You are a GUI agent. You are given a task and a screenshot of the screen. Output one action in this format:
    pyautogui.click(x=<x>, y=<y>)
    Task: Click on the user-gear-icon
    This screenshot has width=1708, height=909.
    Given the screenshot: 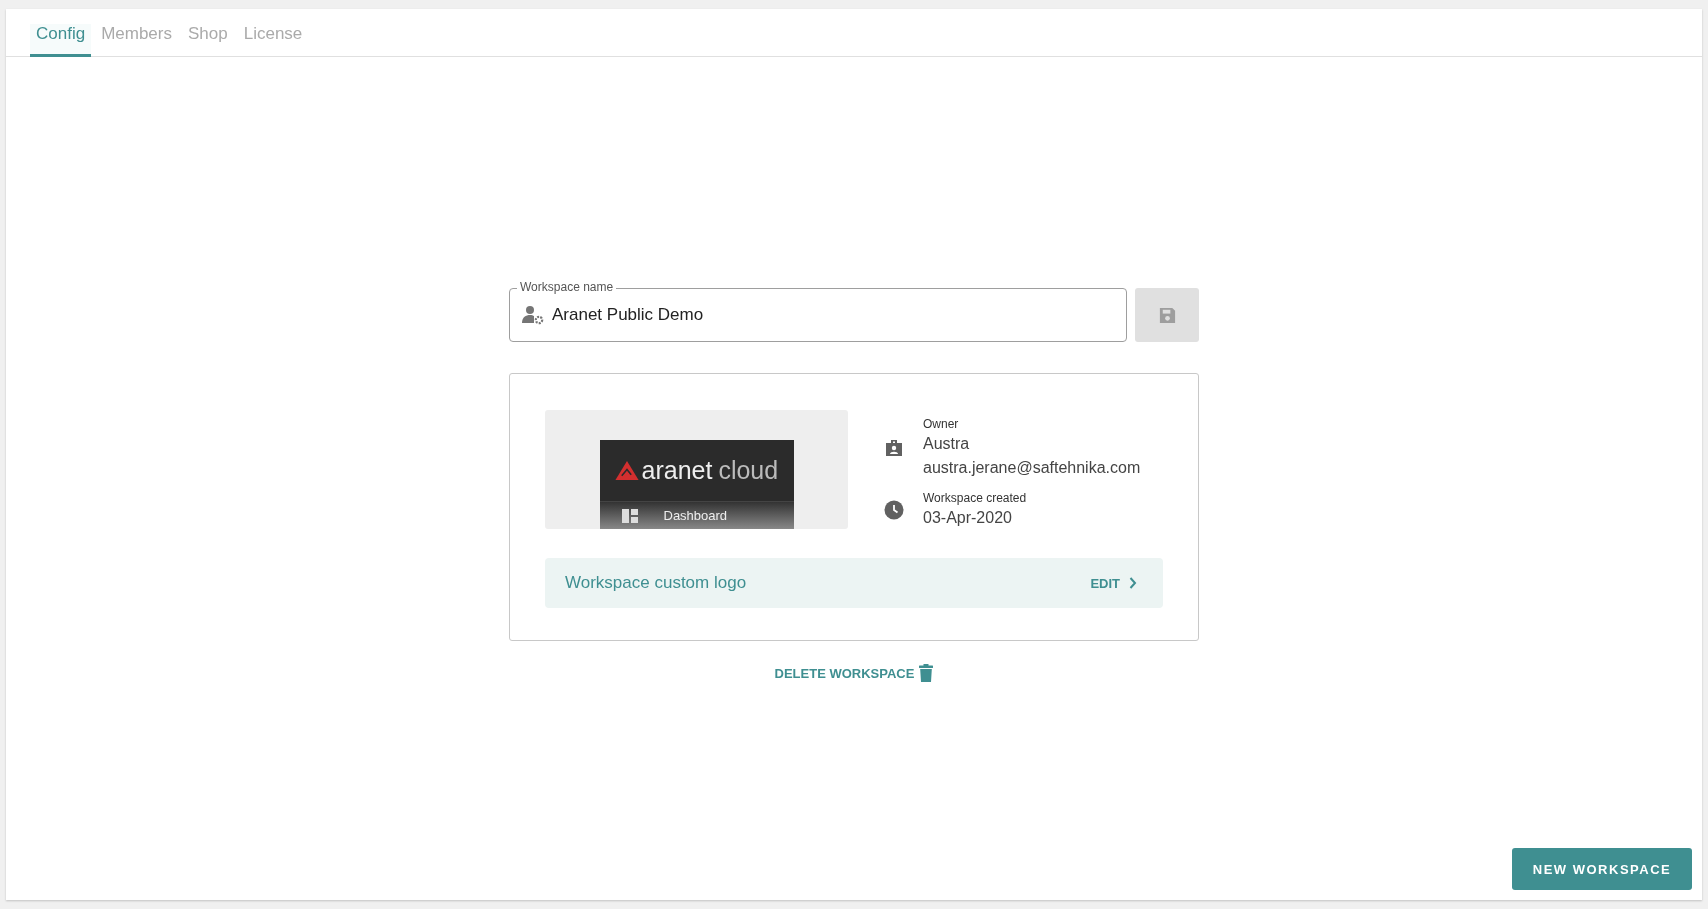 What is the action you would take?
    pyautogui.click(x=533, y=315)
    